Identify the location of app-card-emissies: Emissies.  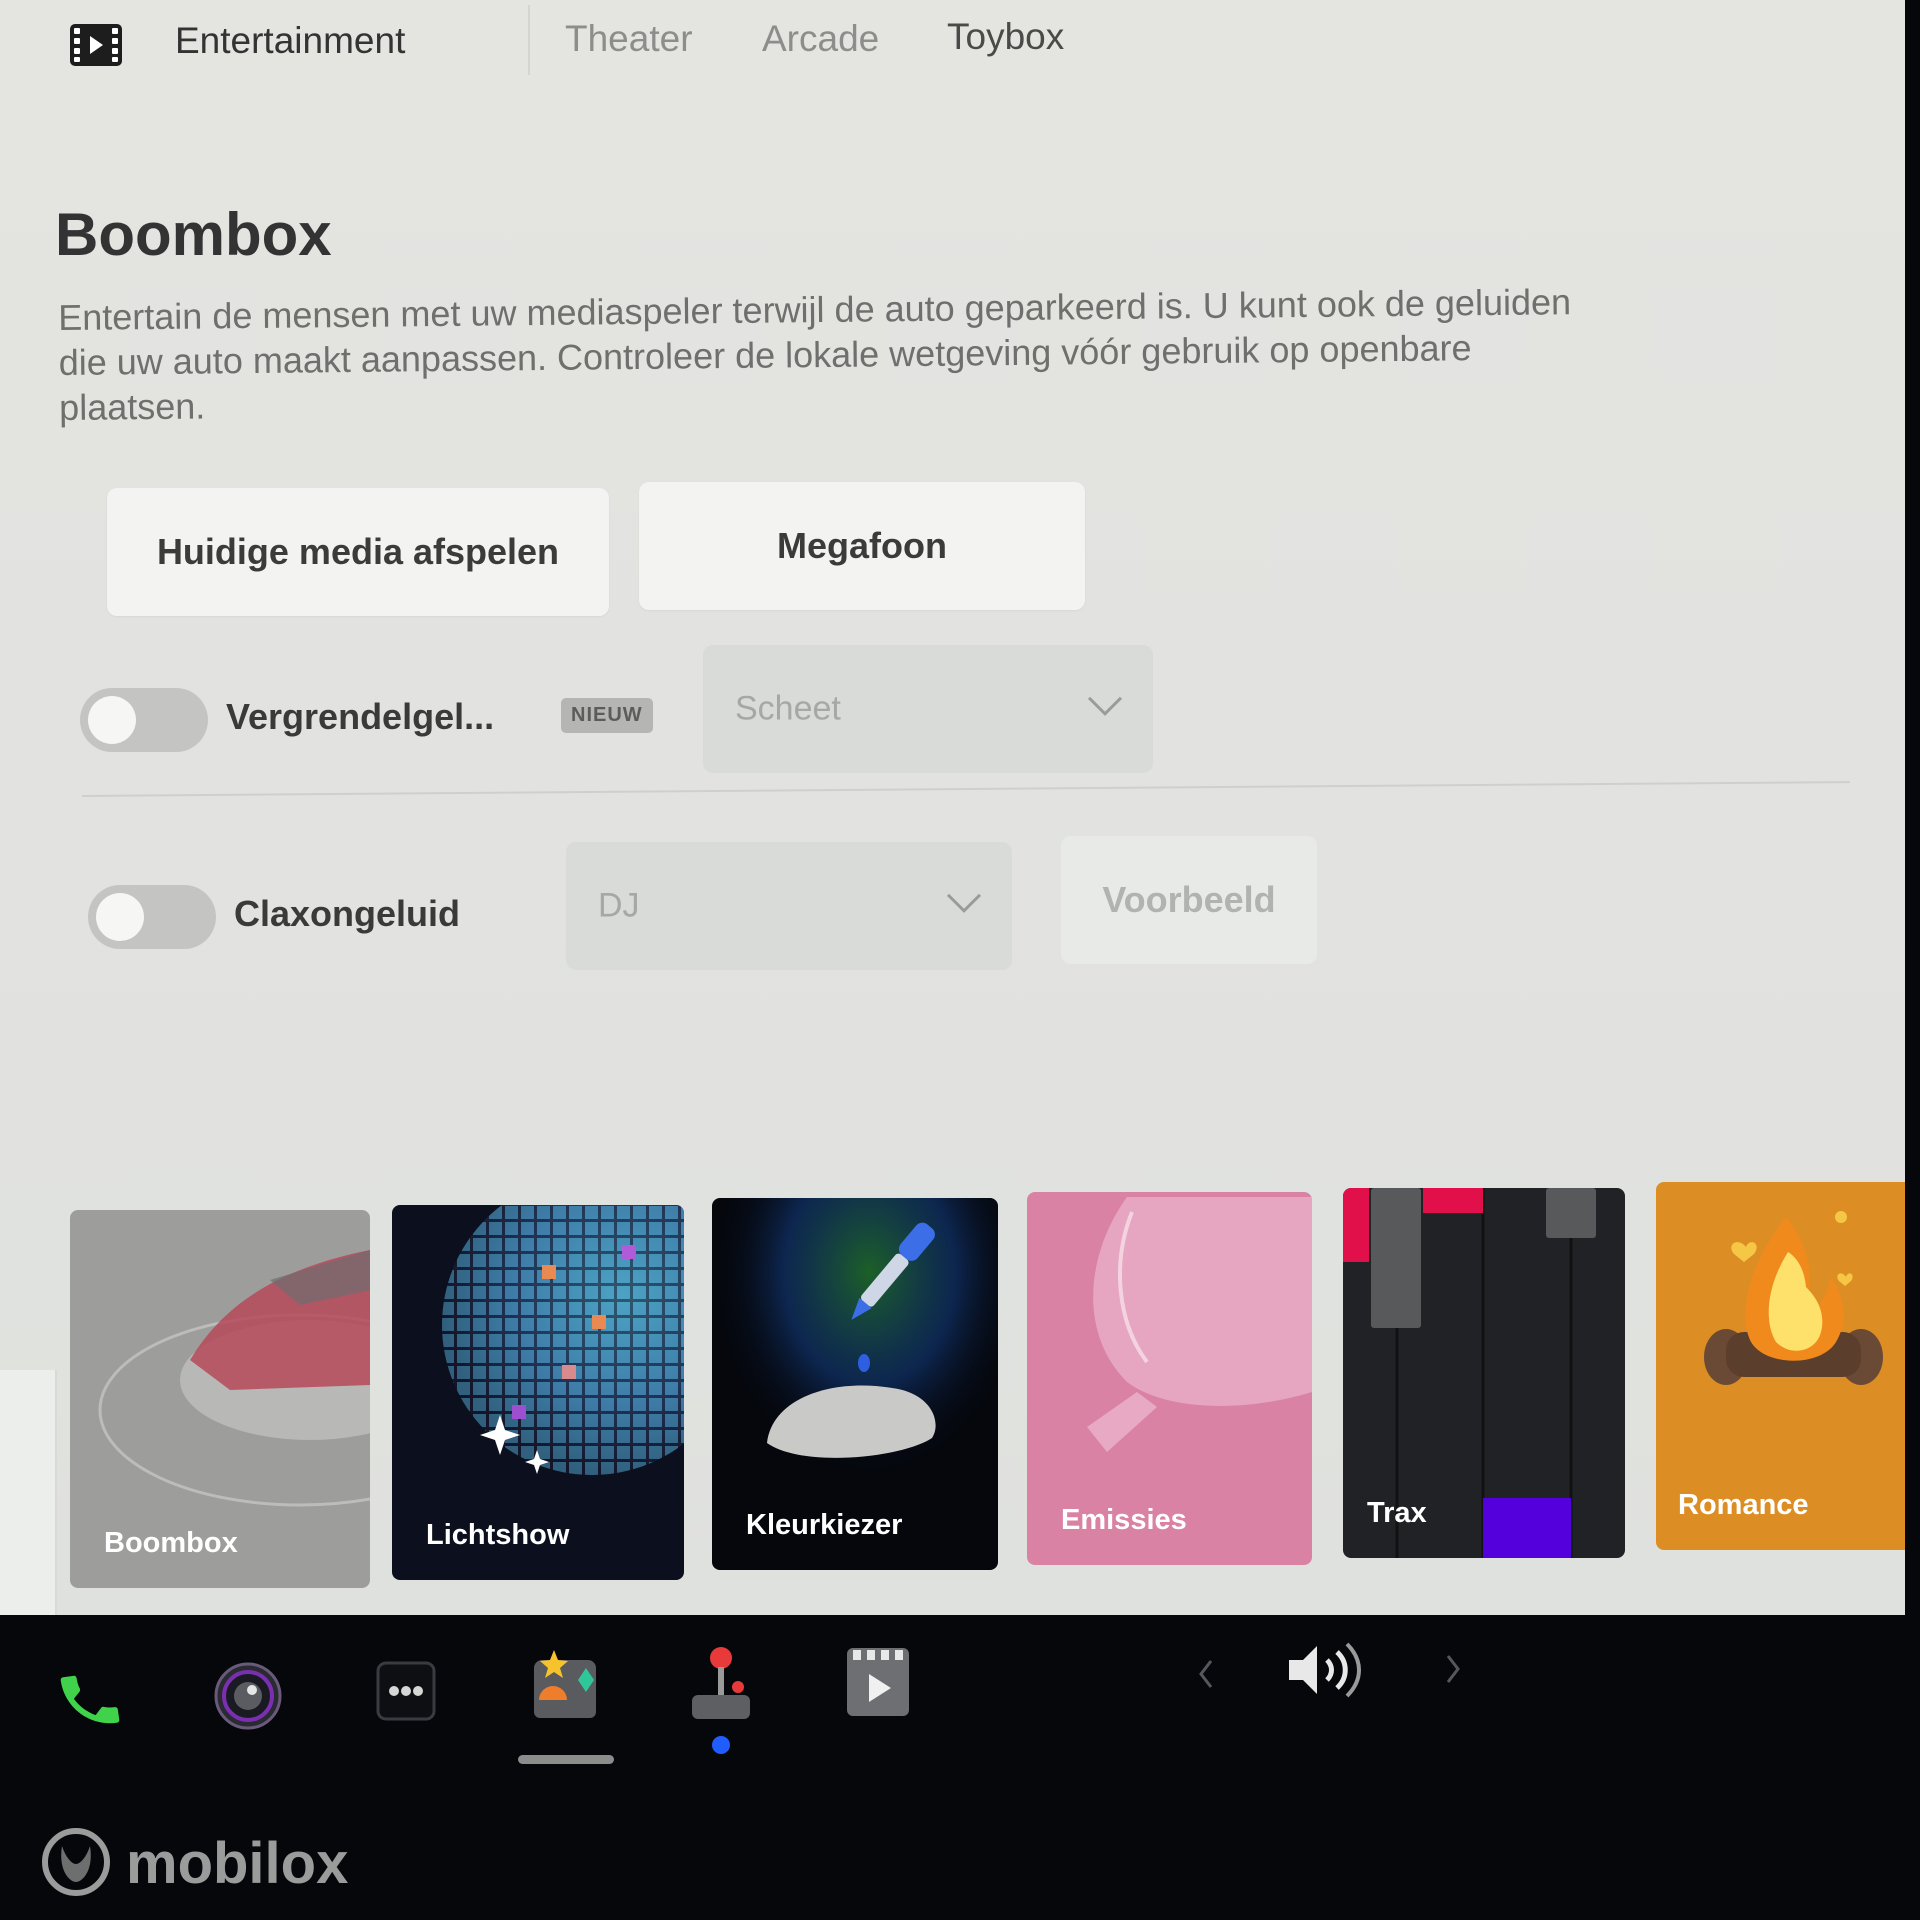
(1169, 1378).